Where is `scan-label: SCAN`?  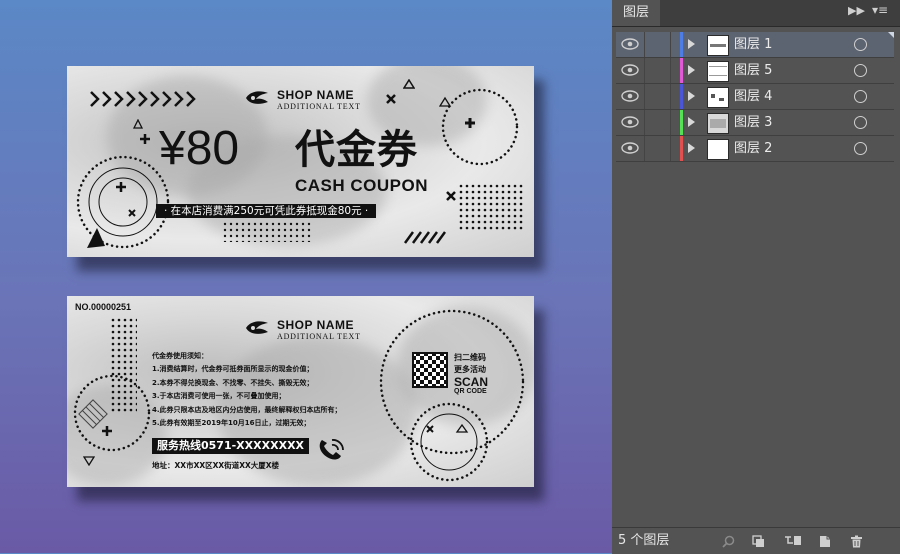 scan-label: SCAN is located at coordinates (471, 382).